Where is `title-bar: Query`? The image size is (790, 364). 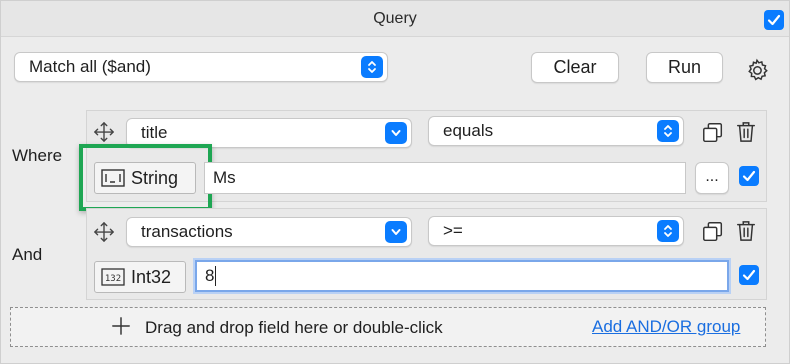 title-bar: Query is located at coordinates (395, 19).